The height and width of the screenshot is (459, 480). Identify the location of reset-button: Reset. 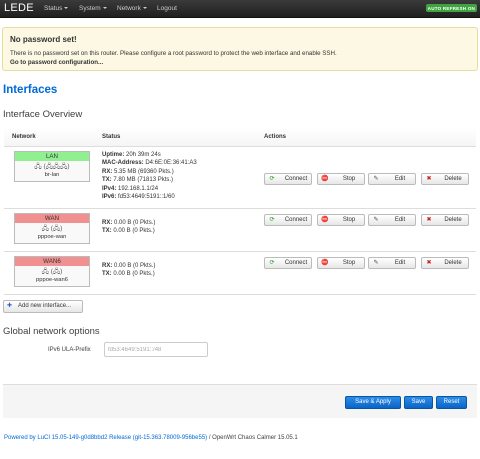
(451, 402).